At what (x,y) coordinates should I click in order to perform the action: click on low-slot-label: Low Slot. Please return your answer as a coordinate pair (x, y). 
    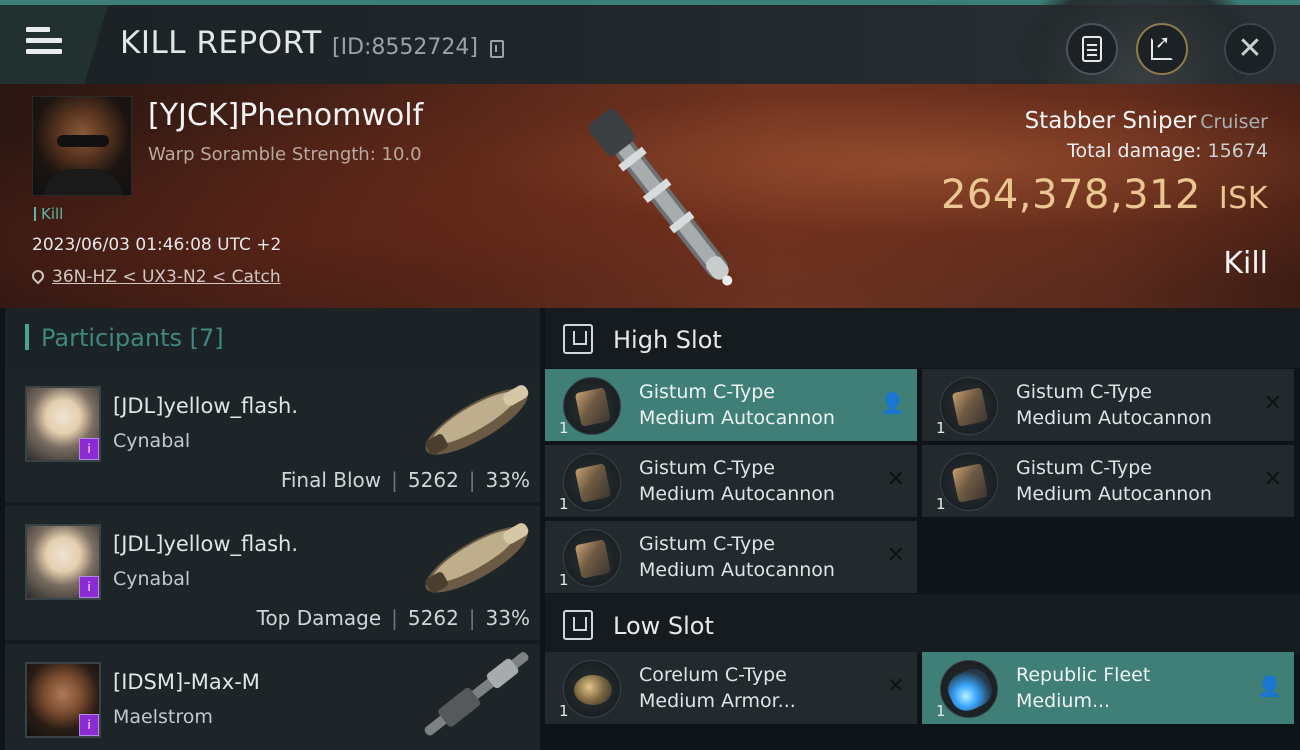
    Looking at the image, I should click on (663, 626).